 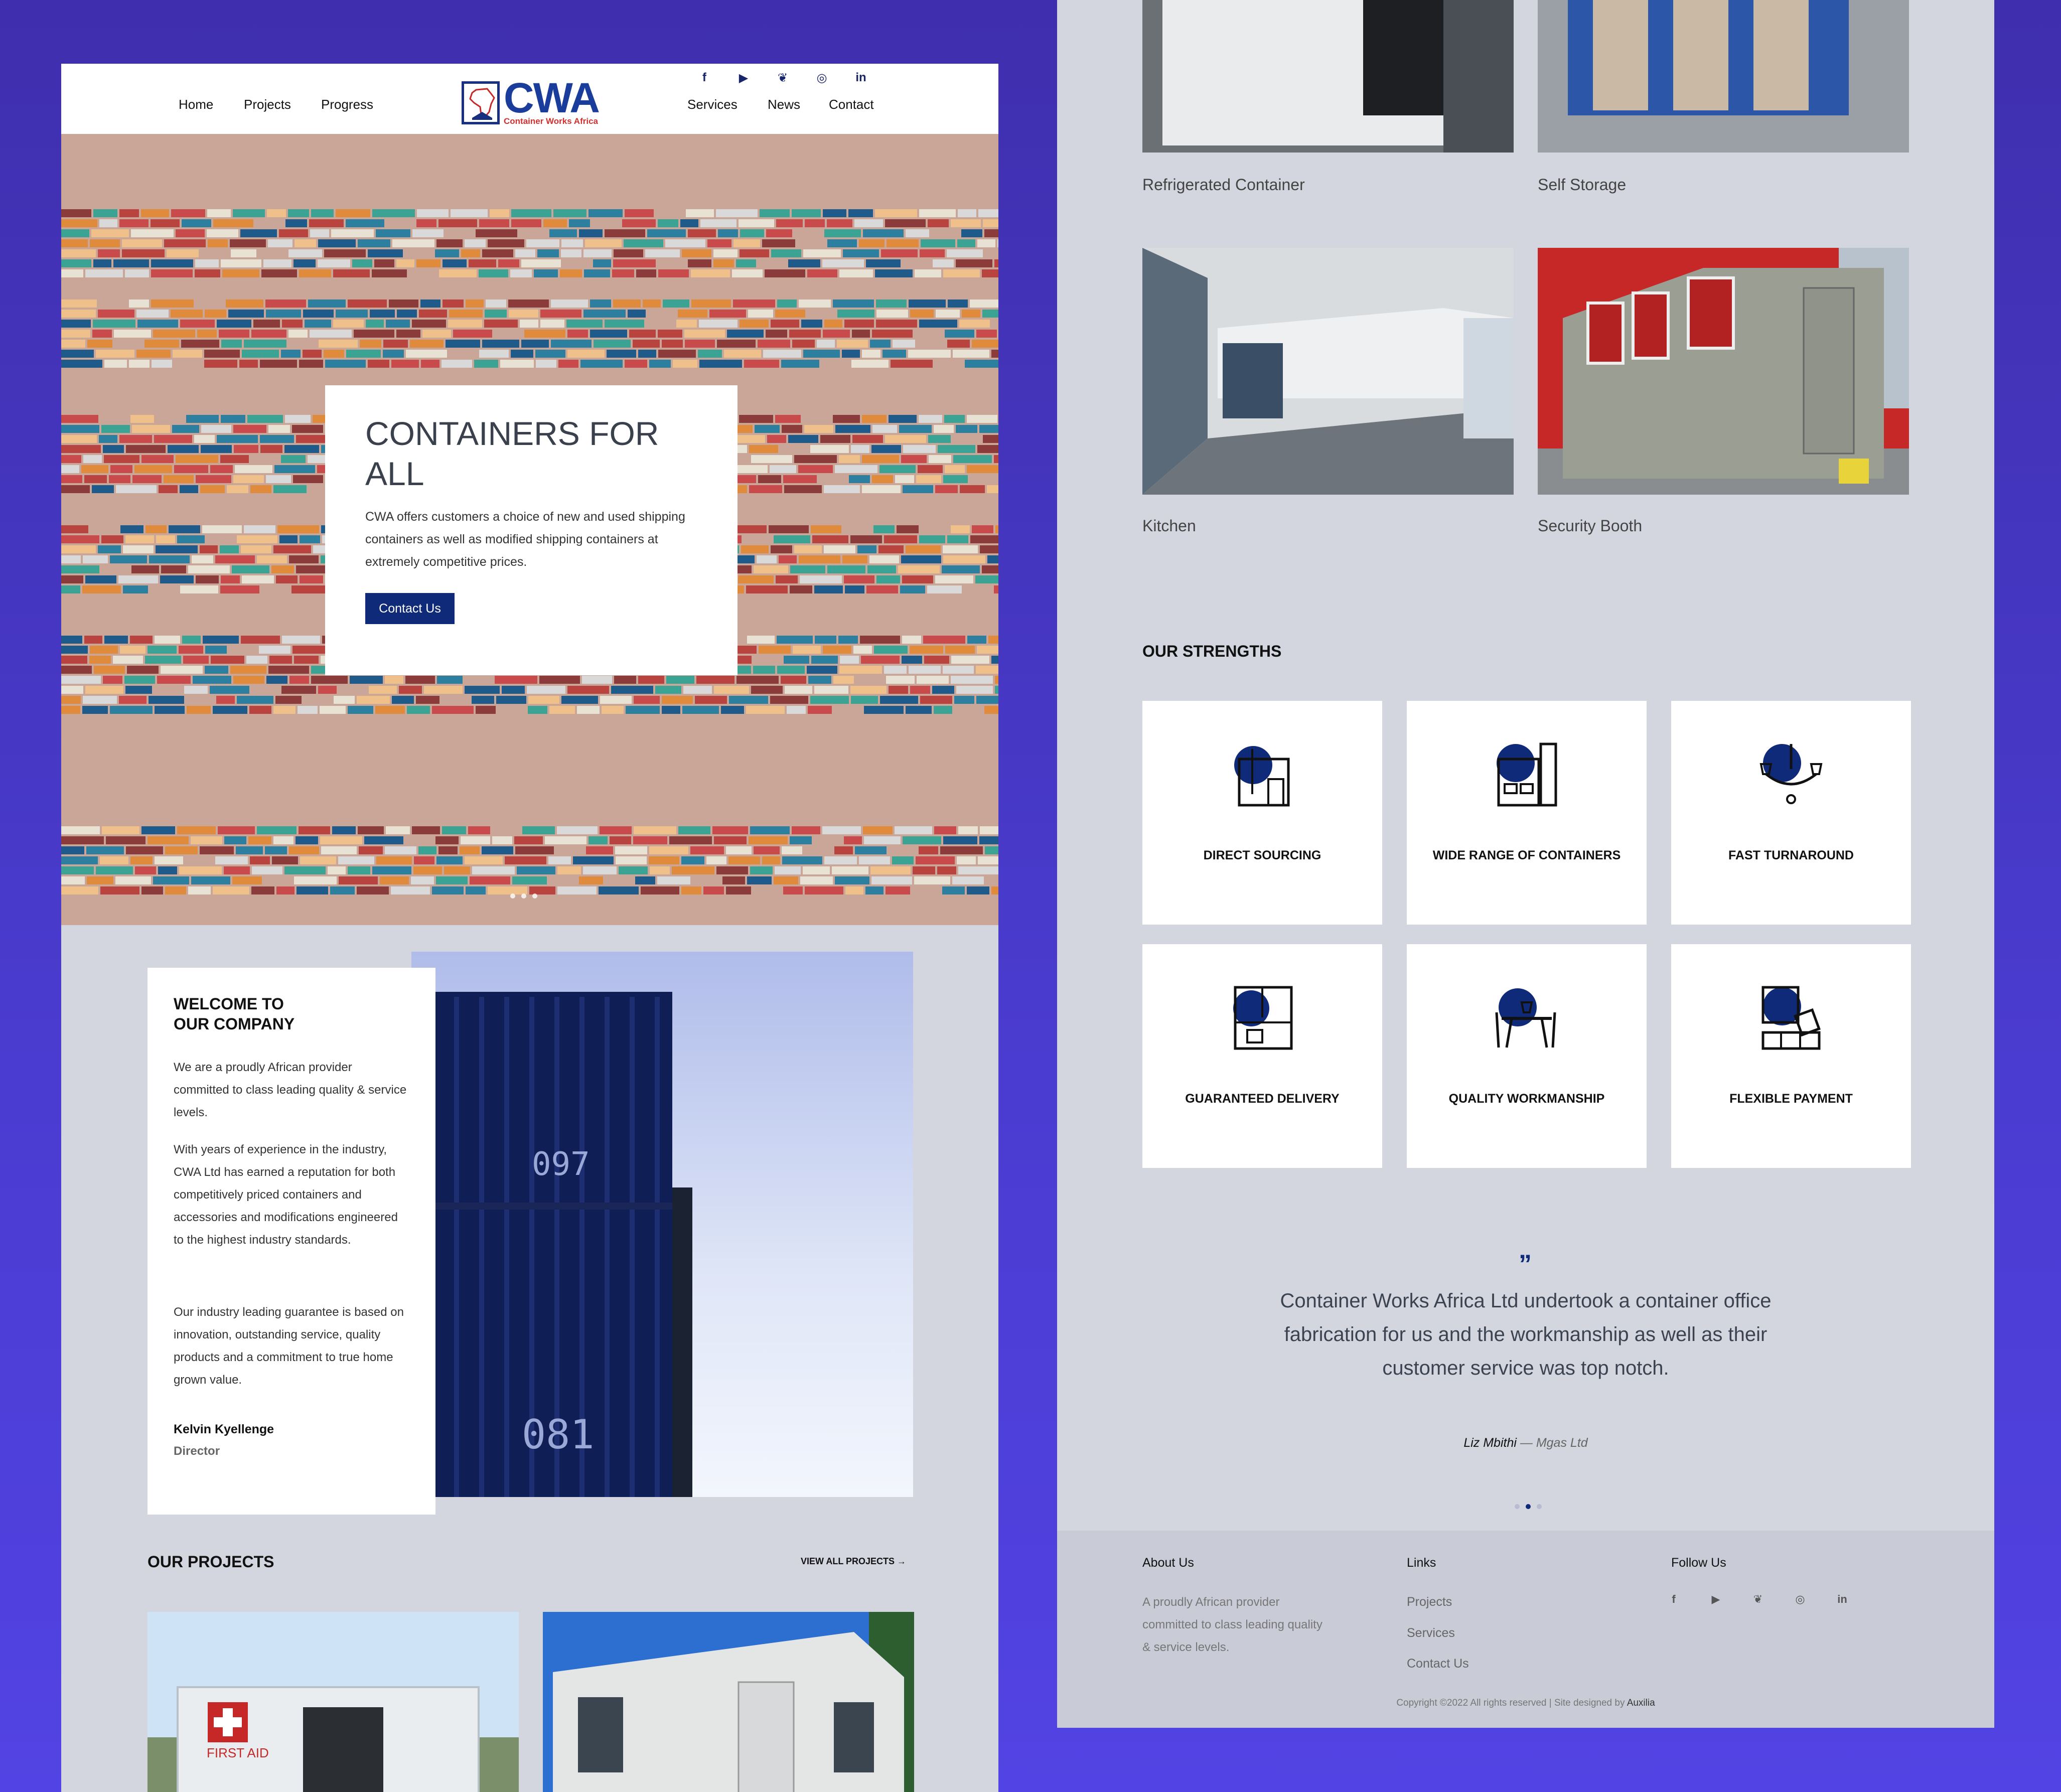 What do you see at coordinates (1421, 1563) in the screenshot?
I see `footer-links-heading: Links` at bounding box center [1421, 1563].